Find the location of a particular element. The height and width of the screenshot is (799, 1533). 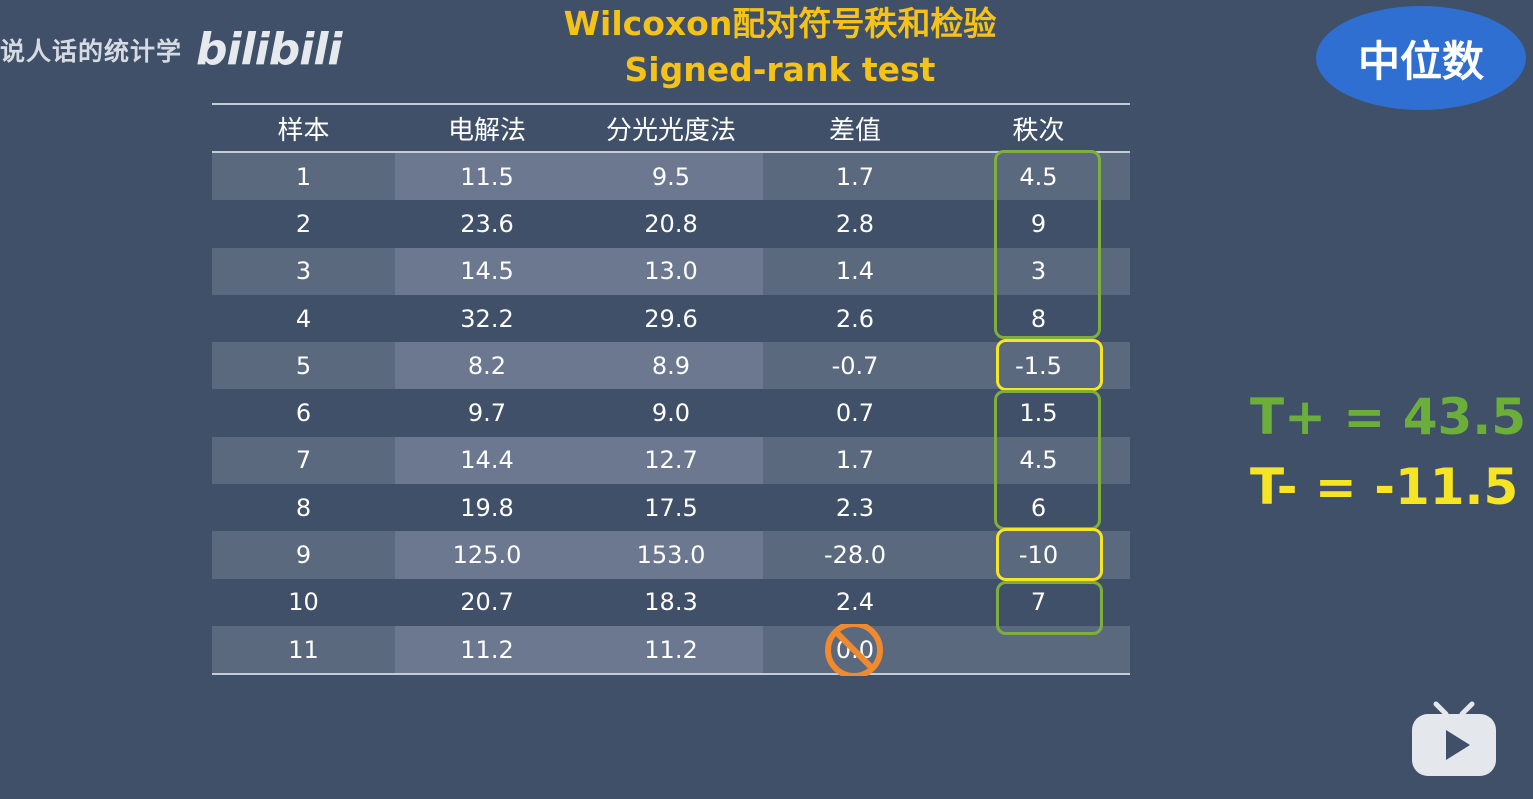

cell-spectrophotometry: 8.9 is located at coordinates (671, 366).